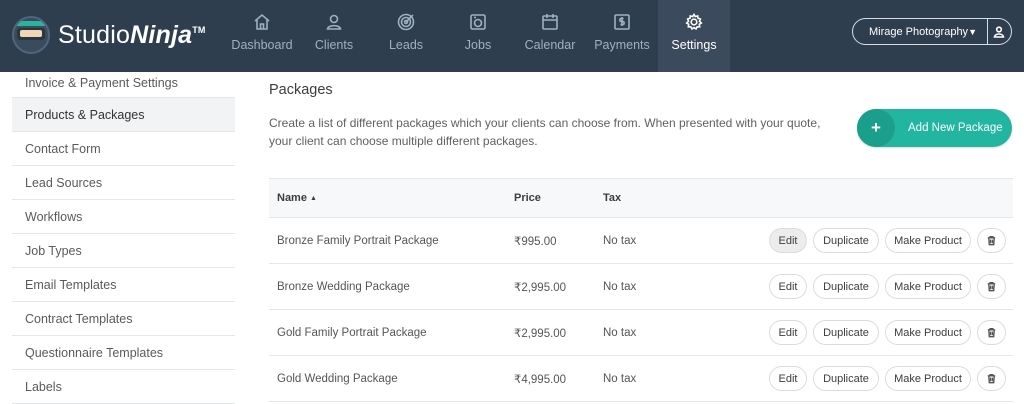 This screenshot has width=1024, height=404. I want to click on plus-icon: +, so click(876, 128).